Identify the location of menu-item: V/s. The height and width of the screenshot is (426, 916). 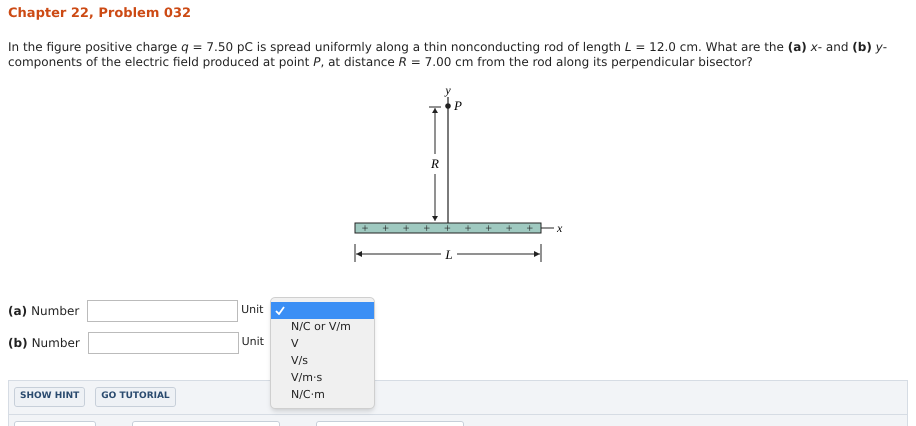
(322, 361).